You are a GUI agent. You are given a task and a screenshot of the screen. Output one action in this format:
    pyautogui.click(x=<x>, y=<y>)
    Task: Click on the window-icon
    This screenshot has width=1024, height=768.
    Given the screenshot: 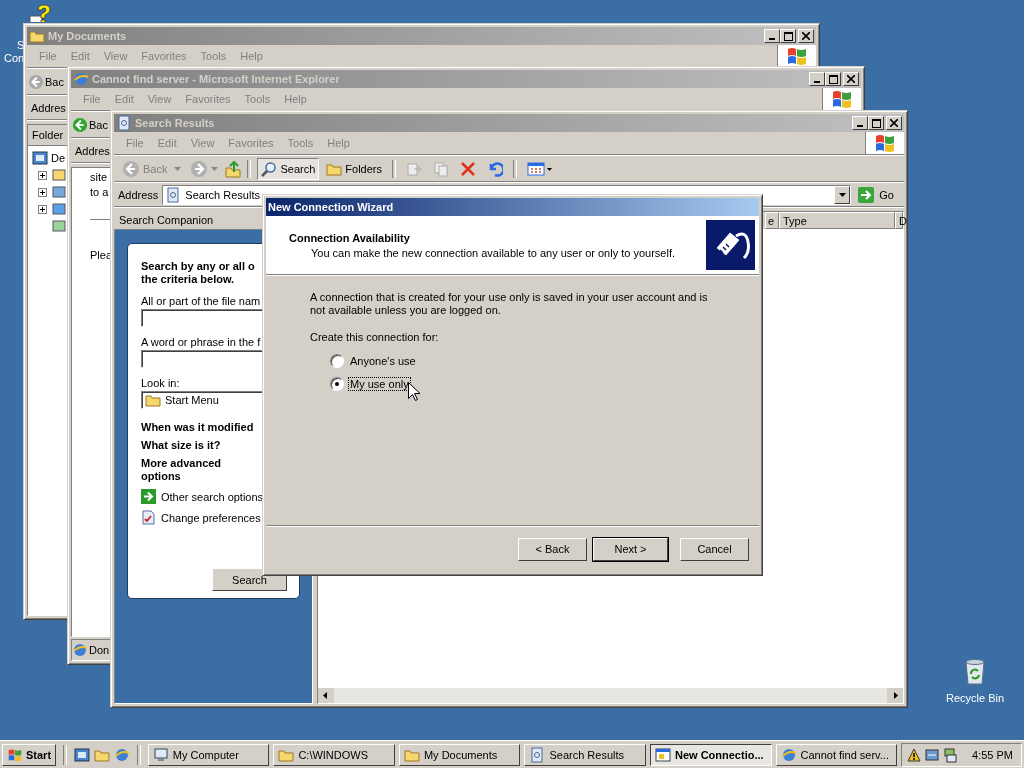 What is the action you would take?
    pyautogui.click(x=662, y=754)
    